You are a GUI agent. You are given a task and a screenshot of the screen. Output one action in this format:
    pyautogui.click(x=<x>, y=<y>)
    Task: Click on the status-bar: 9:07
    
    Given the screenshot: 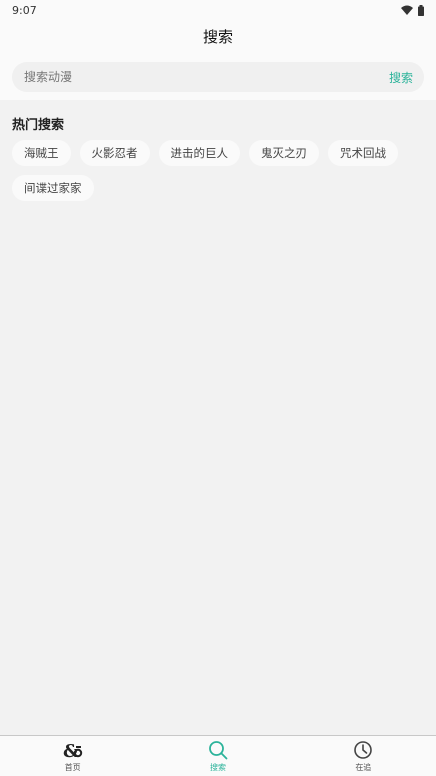 What is the action you would take?
    pyautogui.click(x=218, y=10)
    